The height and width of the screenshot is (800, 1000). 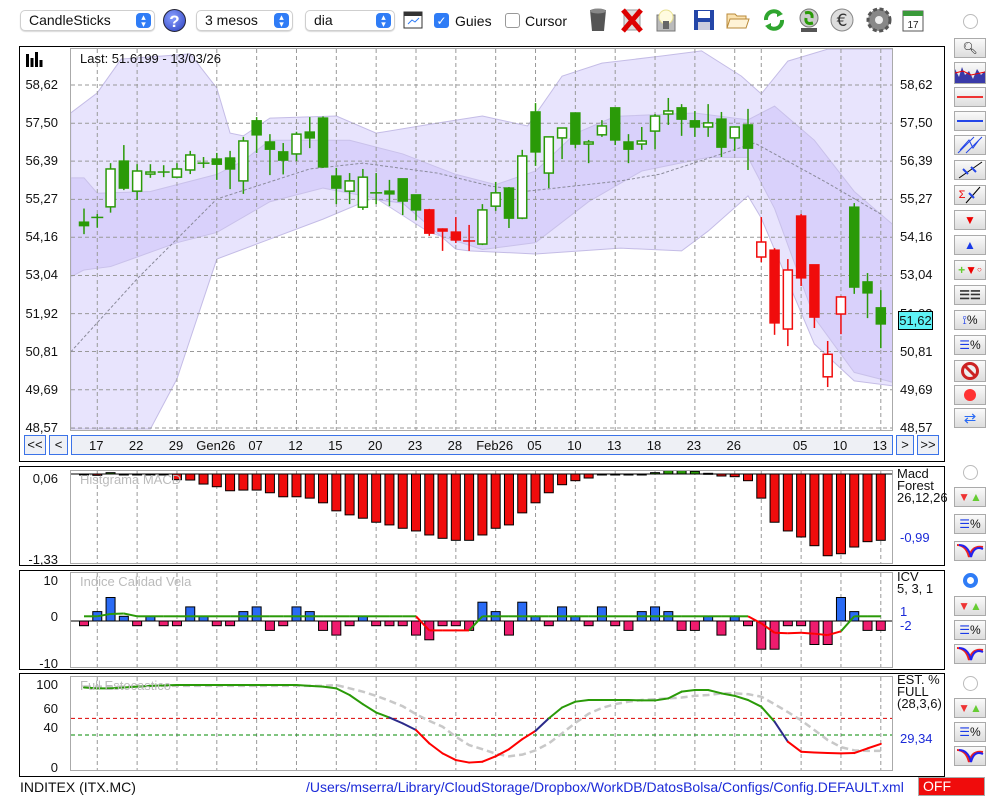 I want to click on calendar-icon: 17, so click(x=913, y=20).